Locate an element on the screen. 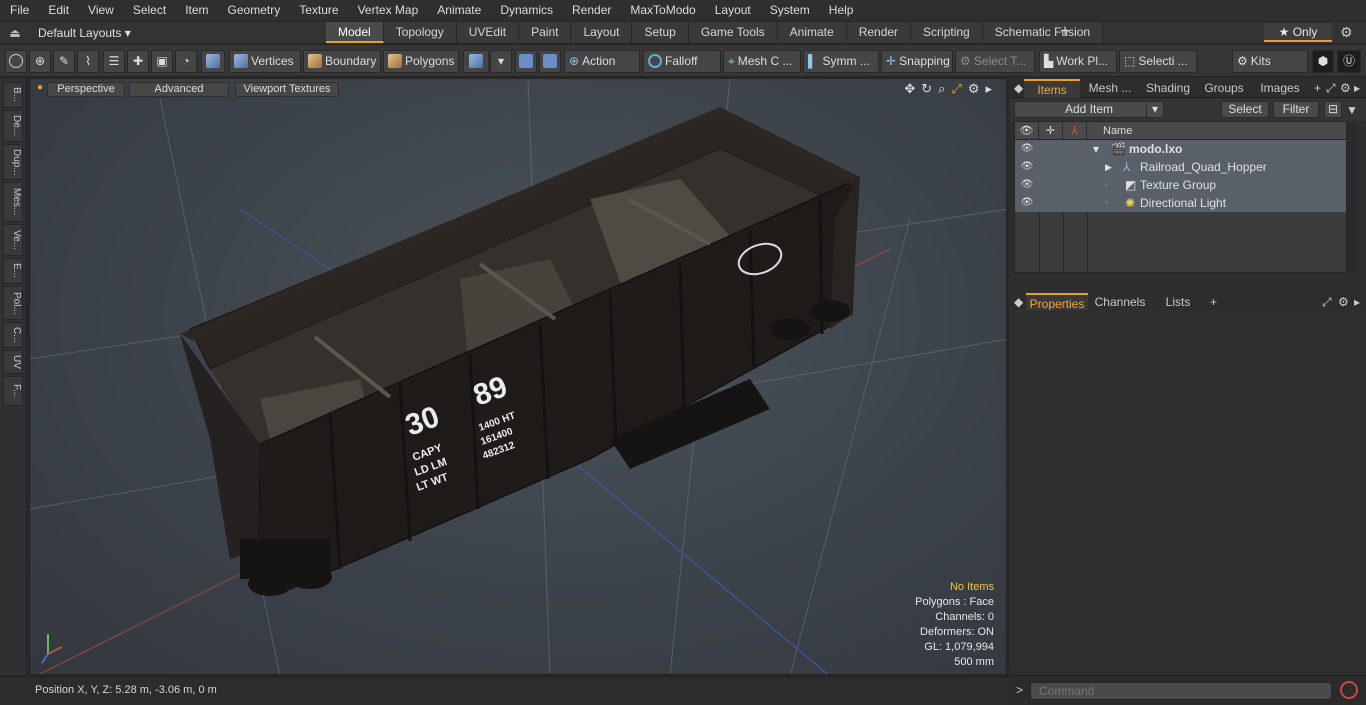  menu-layout: Layout is located at coordinates (732, 10).